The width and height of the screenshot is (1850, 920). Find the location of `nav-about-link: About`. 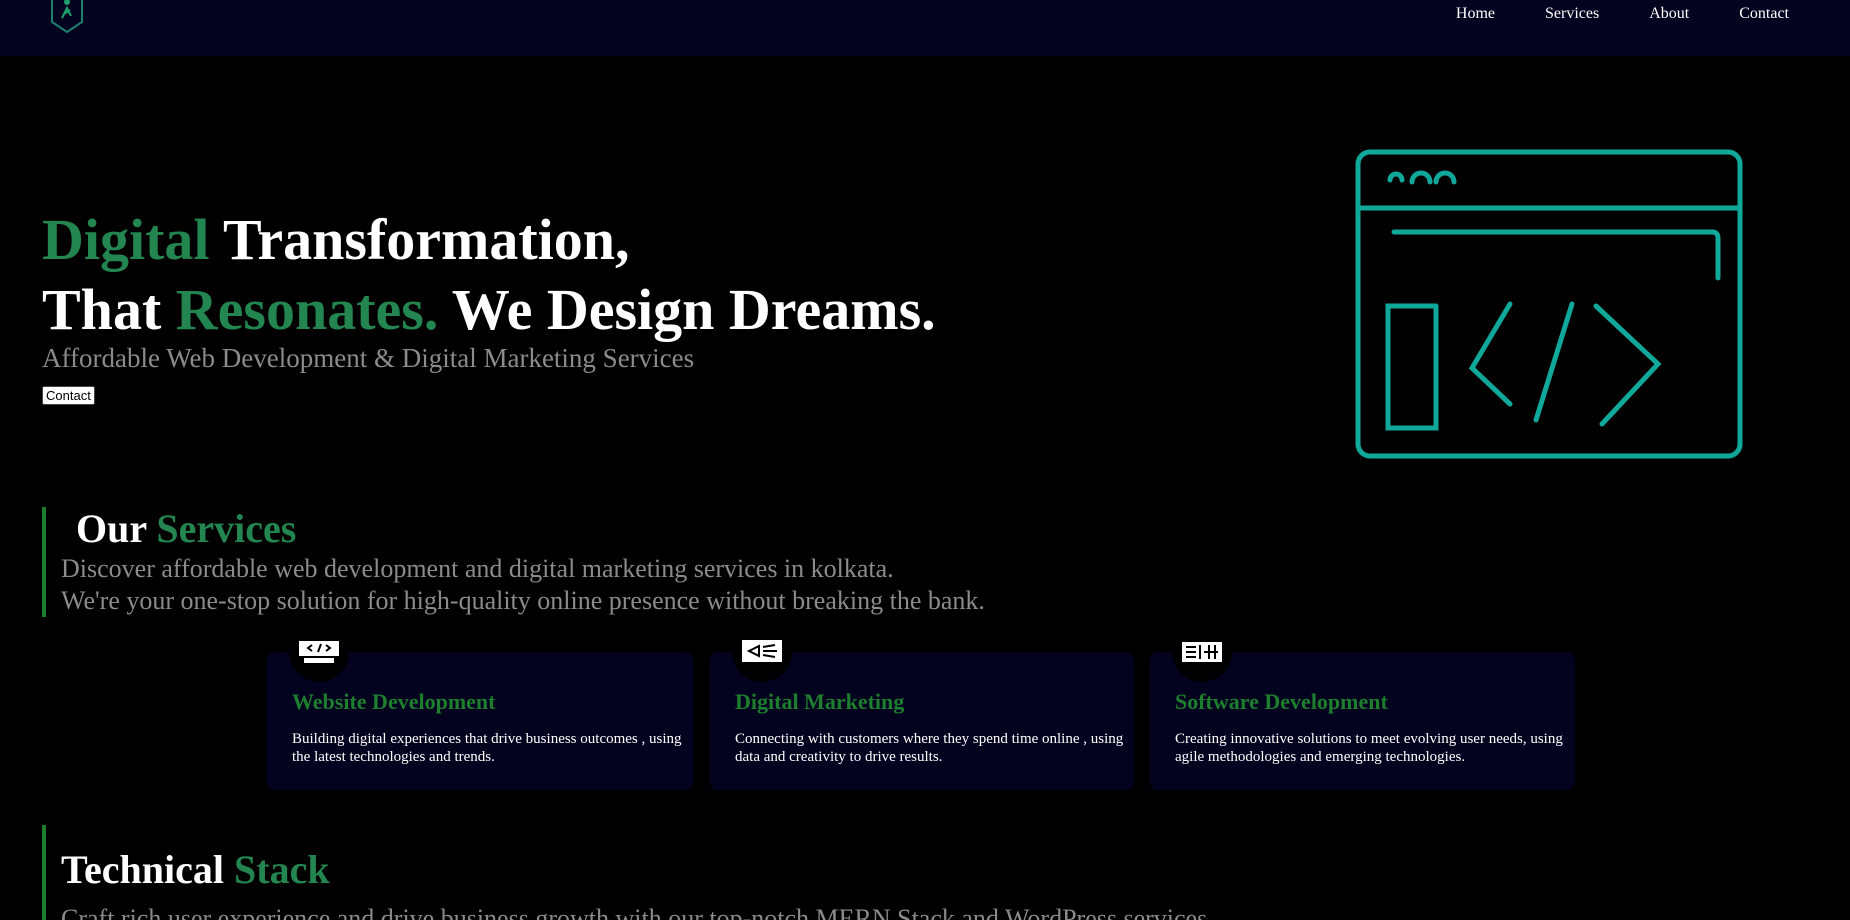

nav-about-link: About is located at coordinates (1669, 14).